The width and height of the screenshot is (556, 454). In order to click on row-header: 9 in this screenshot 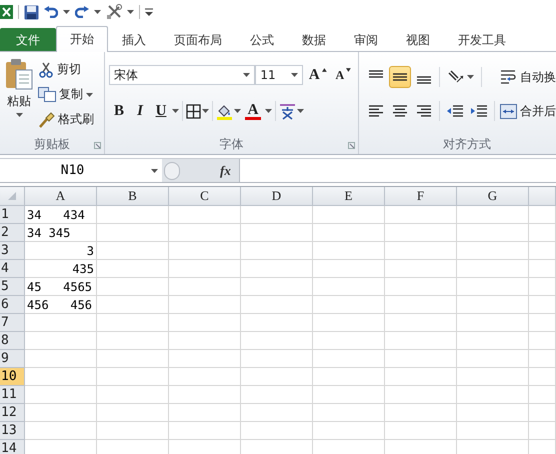, I will do `click(12, 359)`.